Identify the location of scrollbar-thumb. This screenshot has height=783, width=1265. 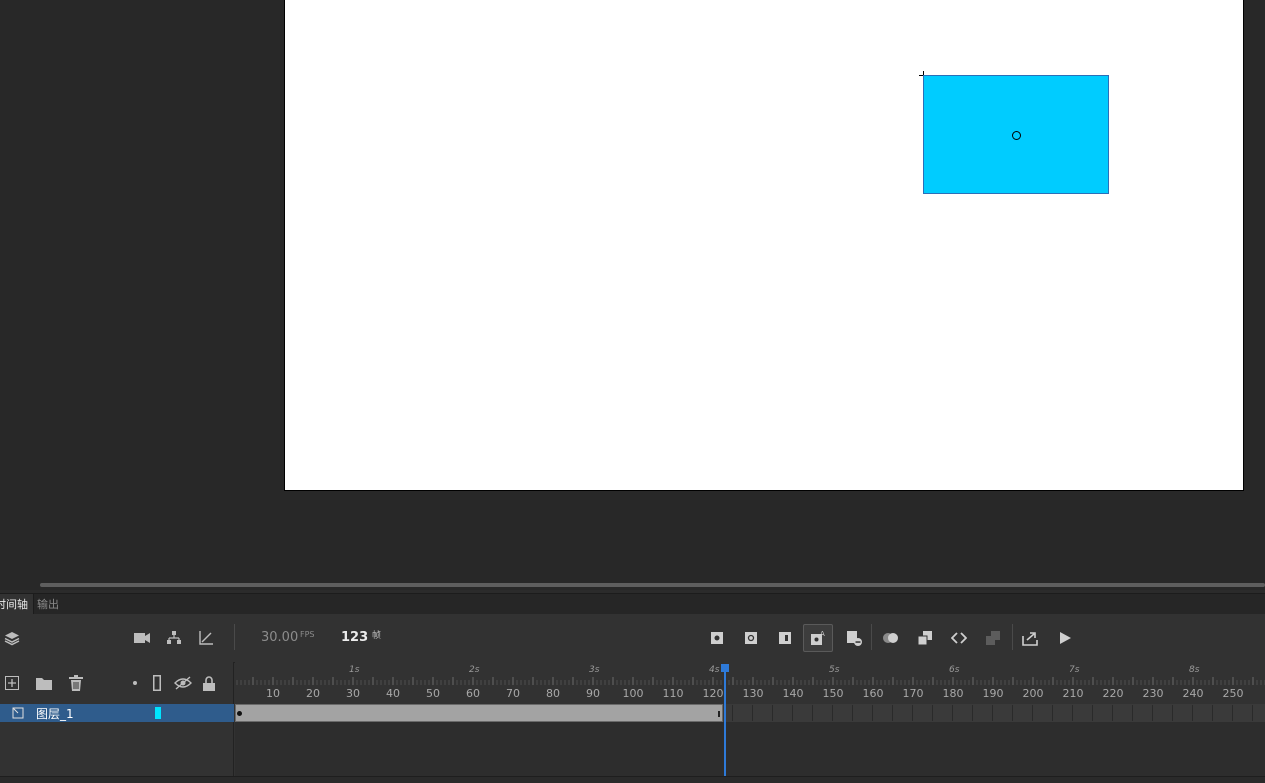
(652, 585).